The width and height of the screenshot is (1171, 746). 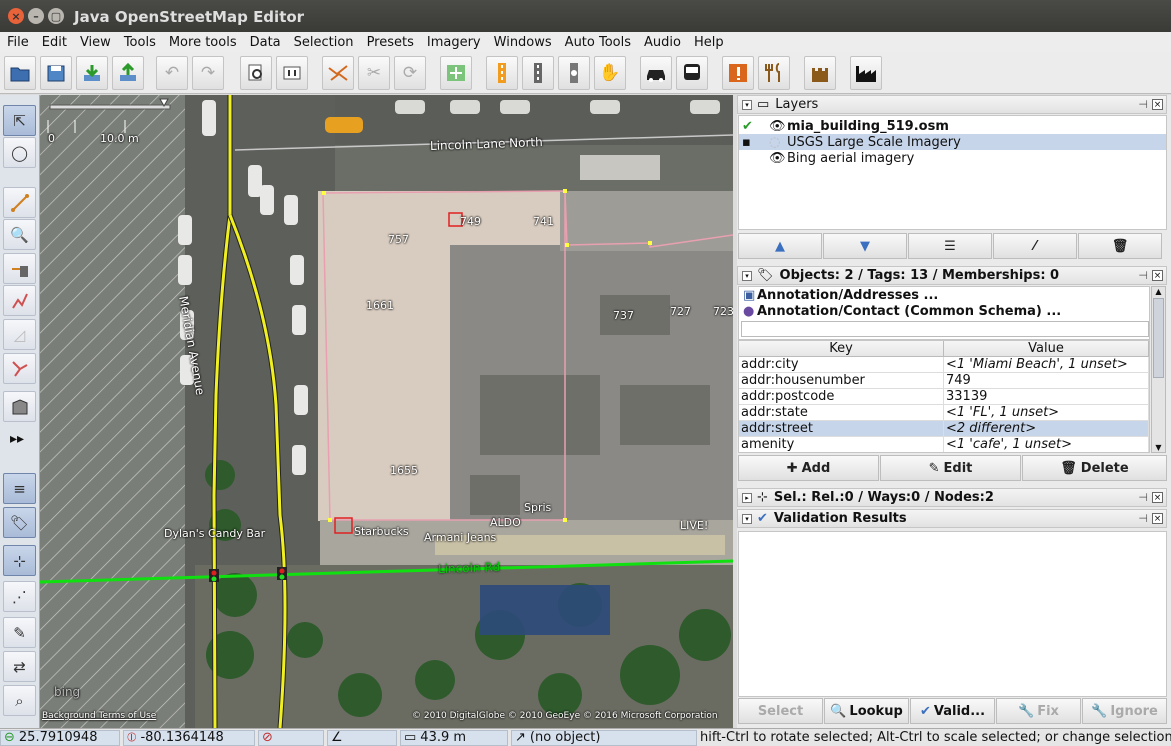 What do you see at coordinates (18, 42) in the screenshot?
I see `menu-file: File` at bounding box center [18, 42].